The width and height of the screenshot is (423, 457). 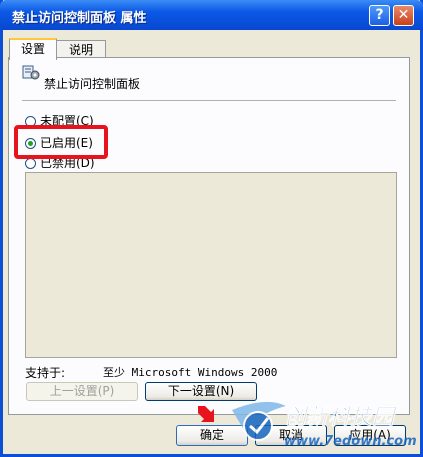 What do you see at coordinates (61, 142) in the screenshot?
I see `highlight-box` at bounding box center [61, 142].